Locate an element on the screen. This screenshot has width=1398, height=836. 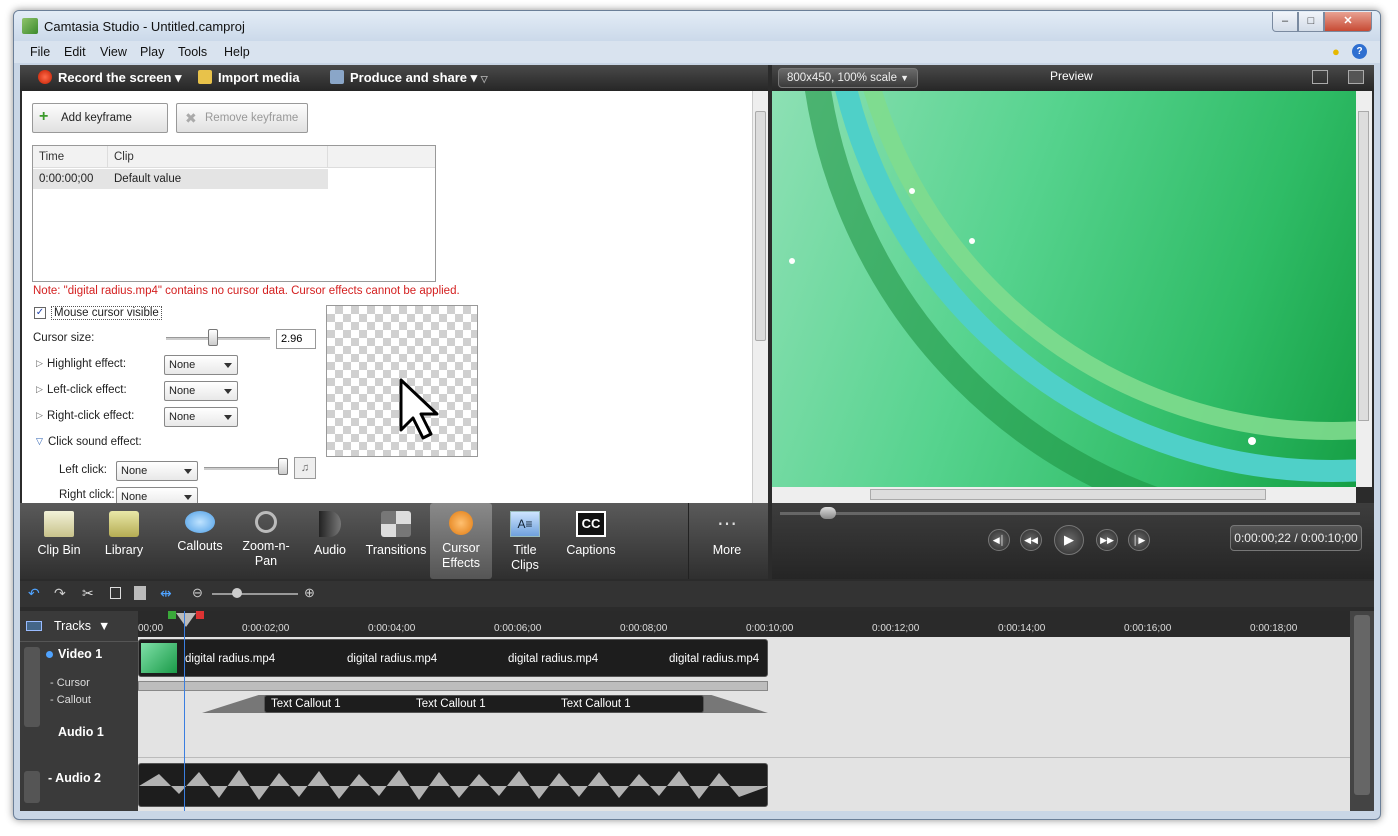
audio-clip is located at coordinates (453, 785).